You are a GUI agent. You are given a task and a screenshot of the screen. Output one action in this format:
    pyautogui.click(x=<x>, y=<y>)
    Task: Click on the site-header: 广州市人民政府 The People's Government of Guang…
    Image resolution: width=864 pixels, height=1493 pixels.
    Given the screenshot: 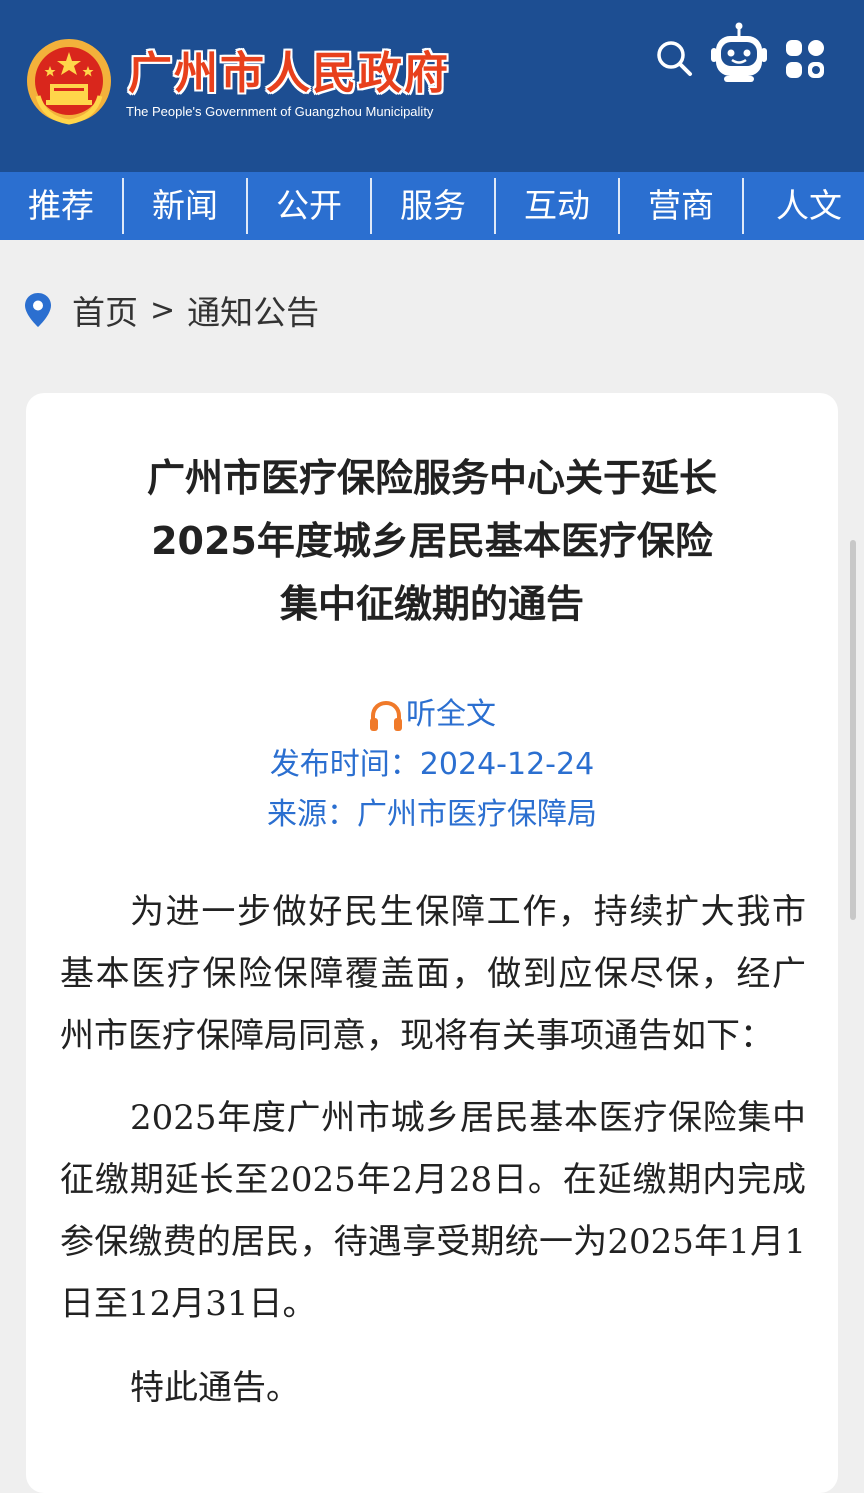 What is the action you would take?
    pyautogui.click(x=432, y=86)
    